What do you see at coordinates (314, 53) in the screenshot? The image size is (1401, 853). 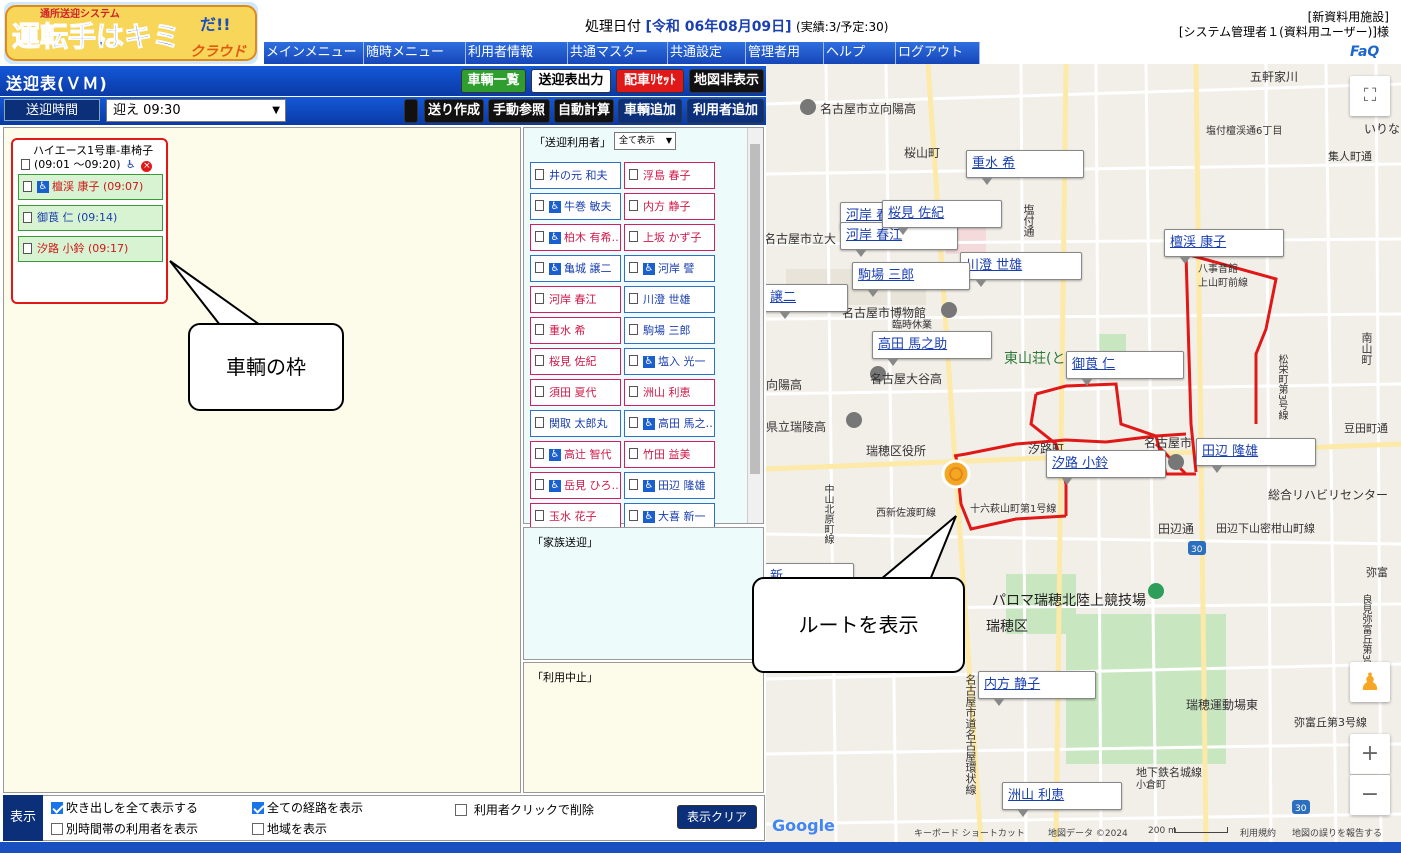 I see `menu-main: メインメニュー` at bounding box center [314, 53].